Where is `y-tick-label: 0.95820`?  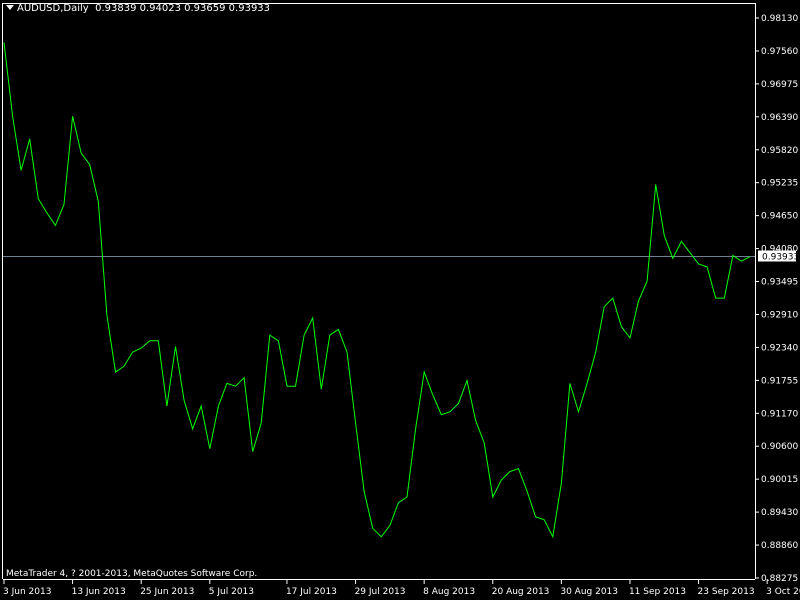
y-tick-label: 0.95820 is located at coordinates (779, 151).